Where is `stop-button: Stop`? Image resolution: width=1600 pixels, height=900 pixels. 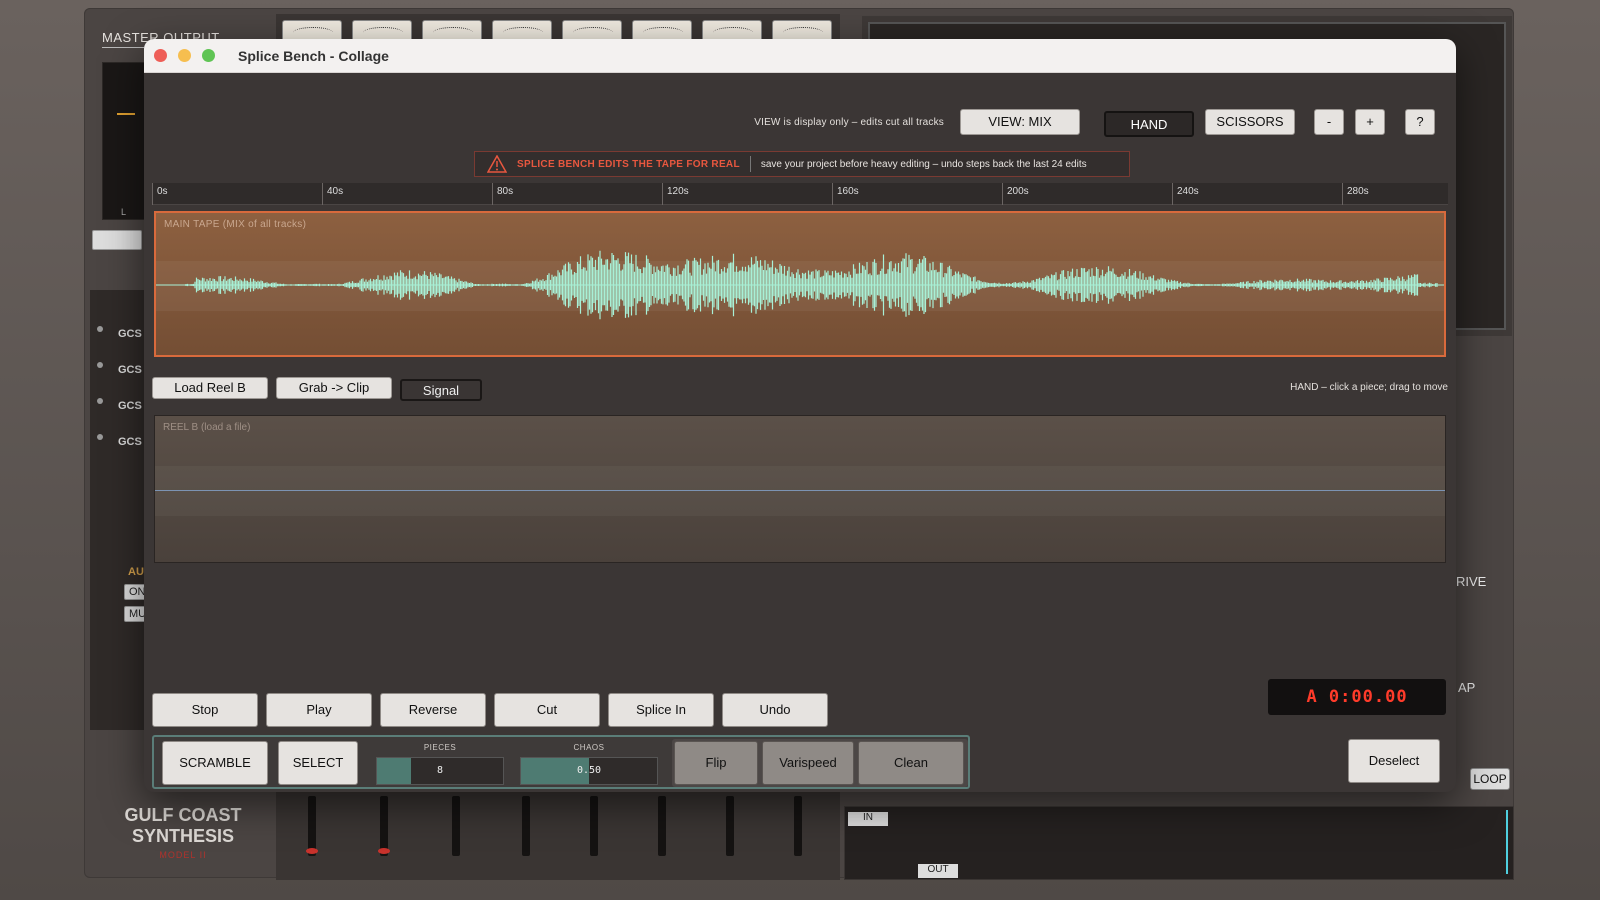
stop-button: Stop is located at coordinates (205, 710).